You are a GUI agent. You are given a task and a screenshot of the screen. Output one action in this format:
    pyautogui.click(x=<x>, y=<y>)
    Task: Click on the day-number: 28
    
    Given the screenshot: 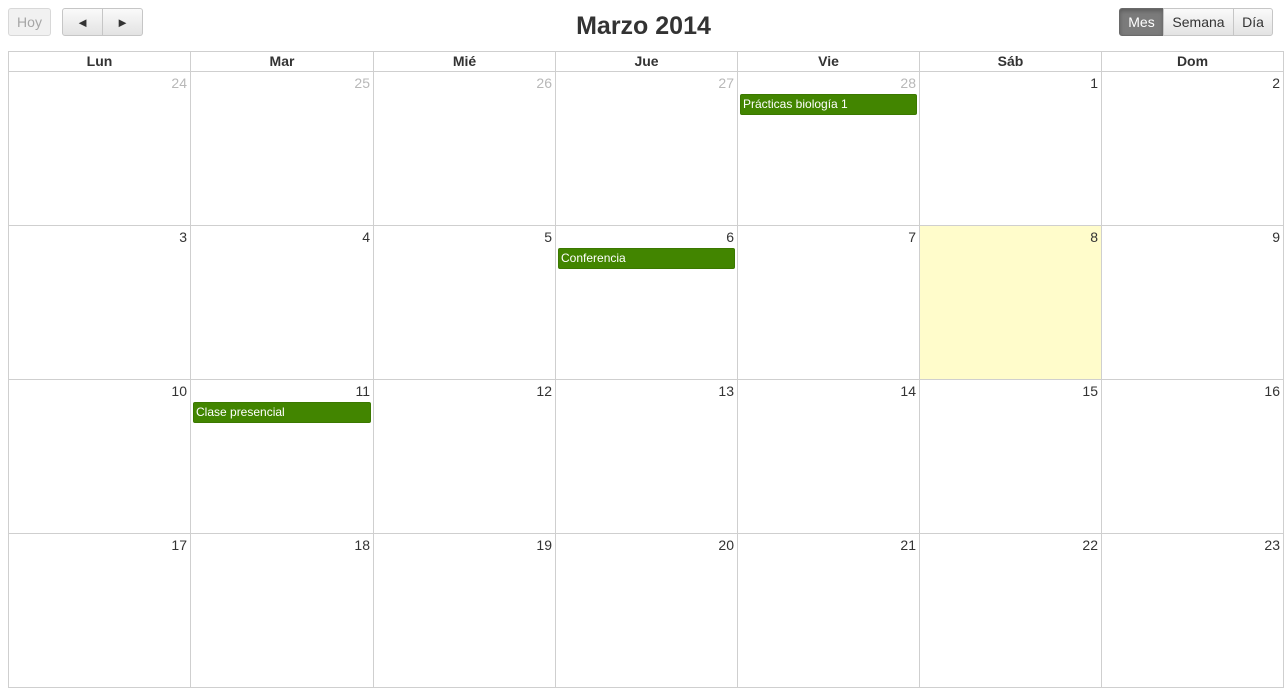 What is the action you would take?
    pyautogui.click(x=908, y=83)
    